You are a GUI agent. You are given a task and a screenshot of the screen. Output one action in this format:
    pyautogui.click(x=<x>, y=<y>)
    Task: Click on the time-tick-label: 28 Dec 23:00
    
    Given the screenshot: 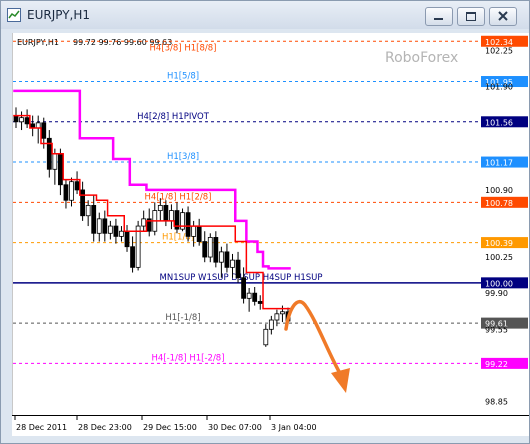 What is the action you would take?
    pyautogui.click(x=105, y=427)
    